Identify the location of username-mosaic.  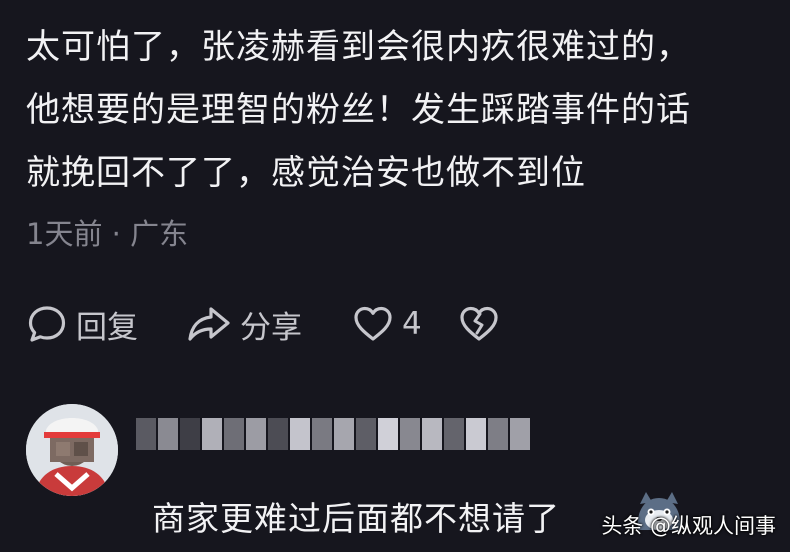
(334, 434).